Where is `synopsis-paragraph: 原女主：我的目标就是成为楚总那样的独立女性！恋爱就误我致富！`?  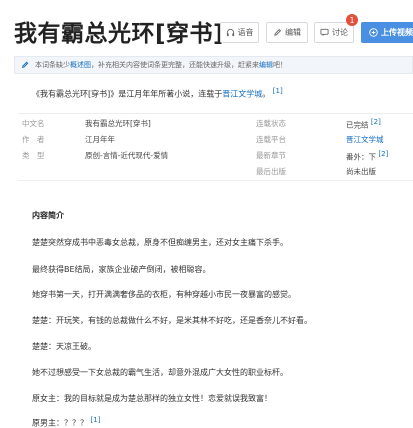 synopsis-paragraph: 原女主：我的目标就是成为楚总那样的独立女性！恋爱就误我致富！ is located at coordinates (152, 398).